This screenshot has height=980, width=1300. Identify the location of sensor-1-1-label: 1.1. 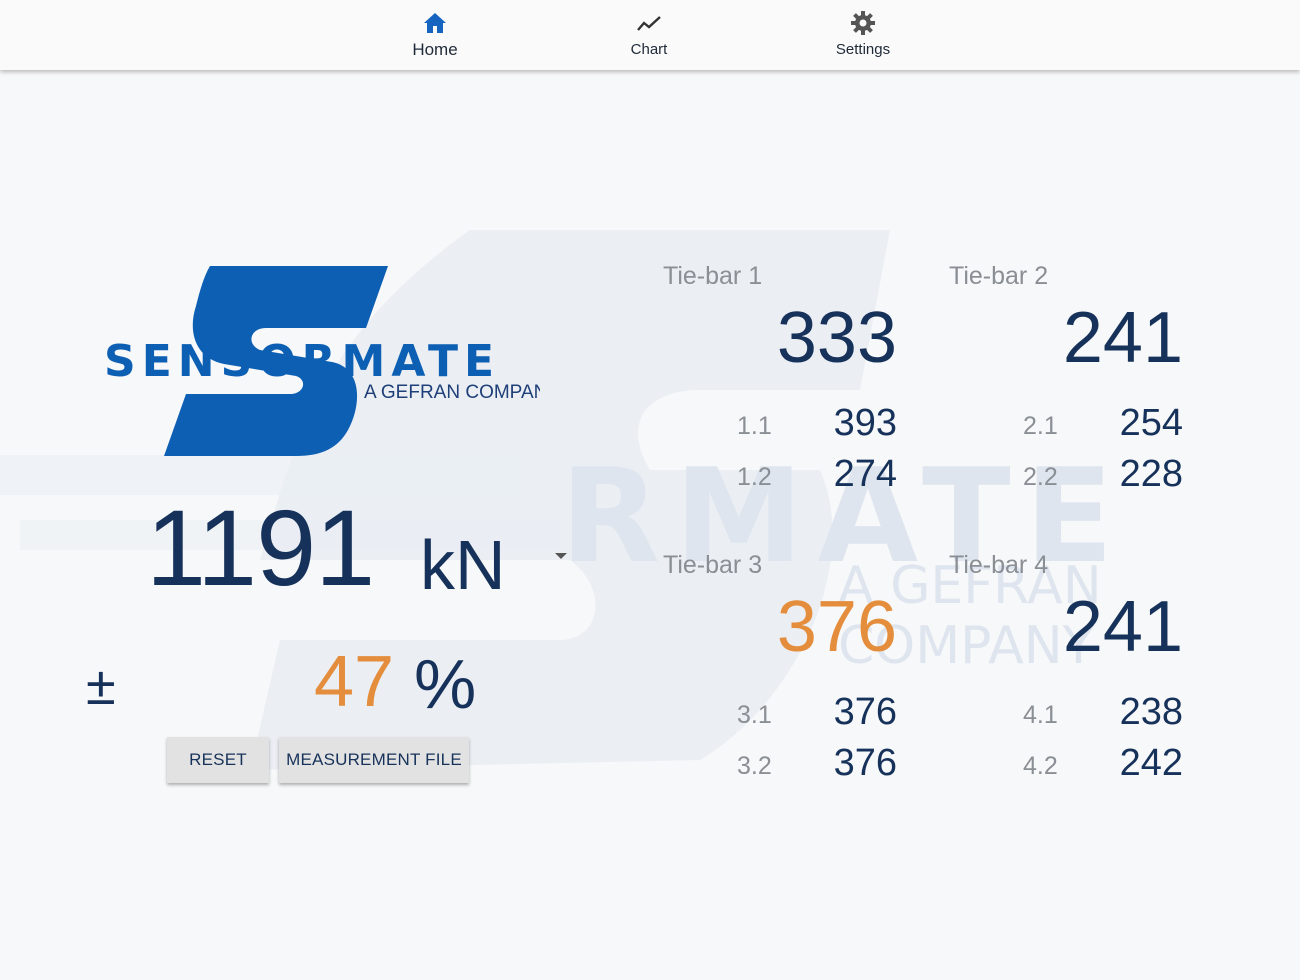
(754, 426).